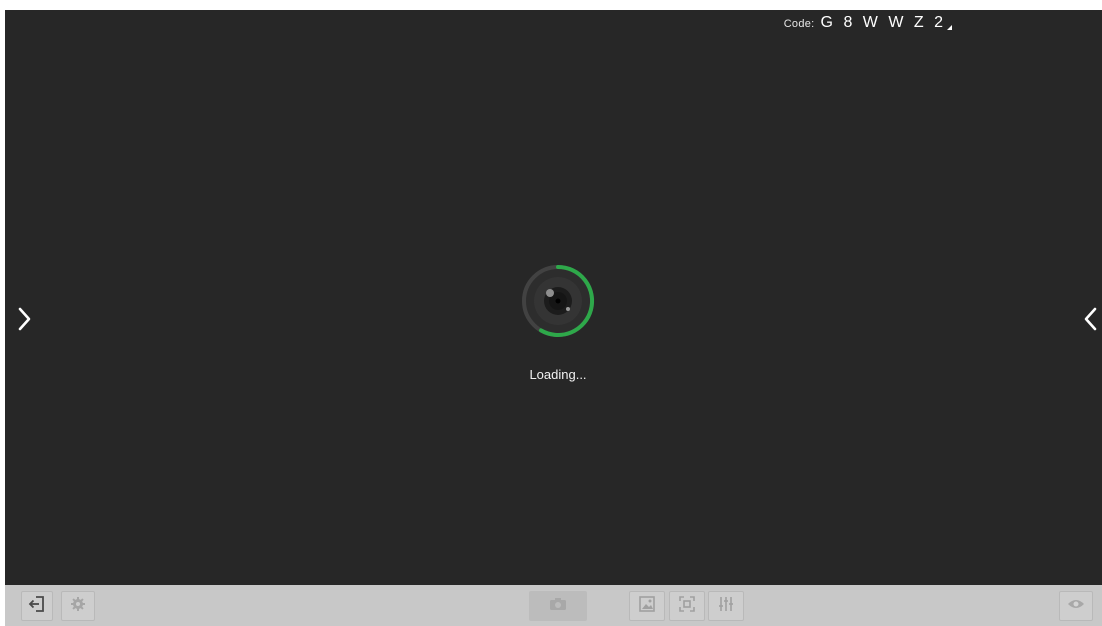  I want to click on device-code: Code: G 8 W W Z 2, so click(868, 23).